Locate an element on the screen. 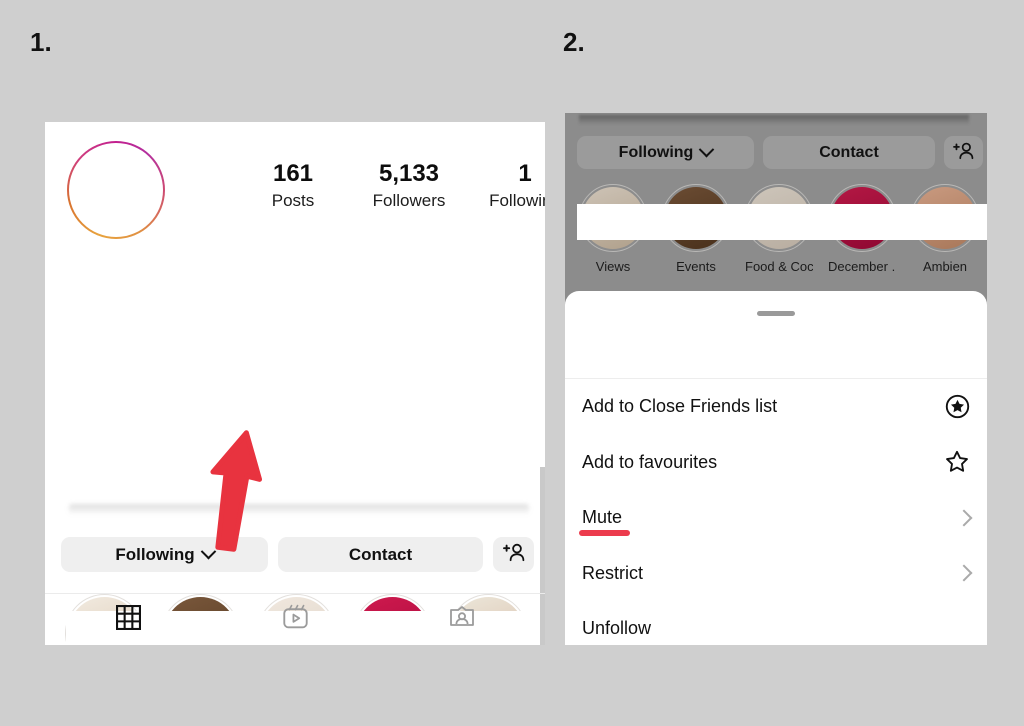  profile-header: 161 Posts 5,133 Followers 1 Following is located at coordinates (295, 197).